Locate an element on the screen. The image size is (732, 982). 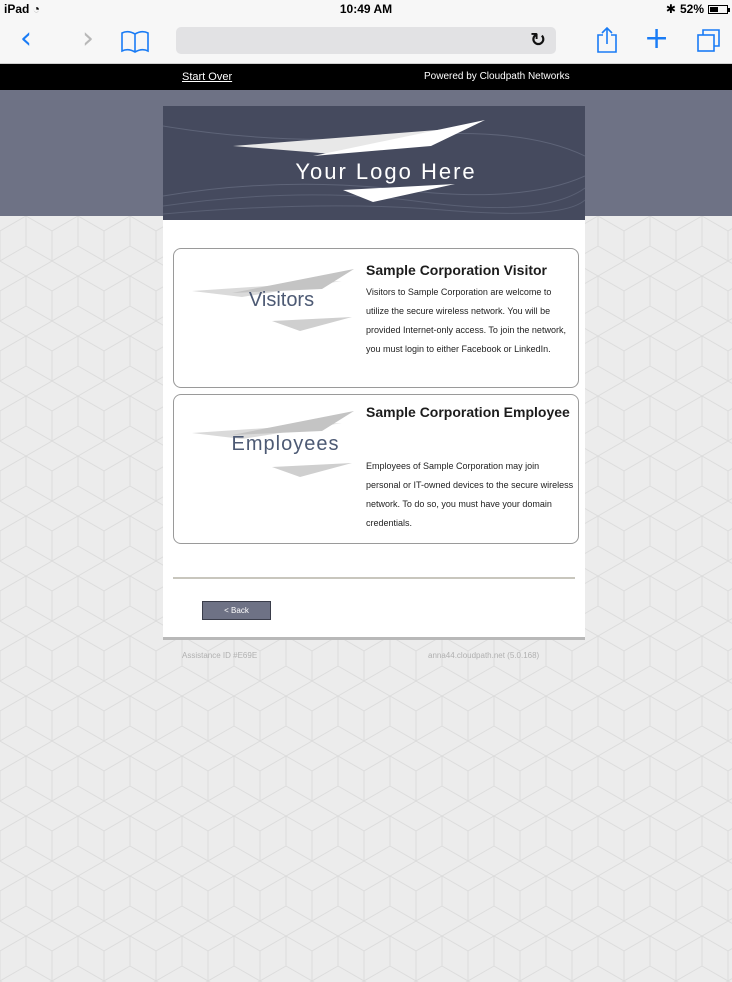
employees-art-label: Employees is located at coordinates (285, 444).